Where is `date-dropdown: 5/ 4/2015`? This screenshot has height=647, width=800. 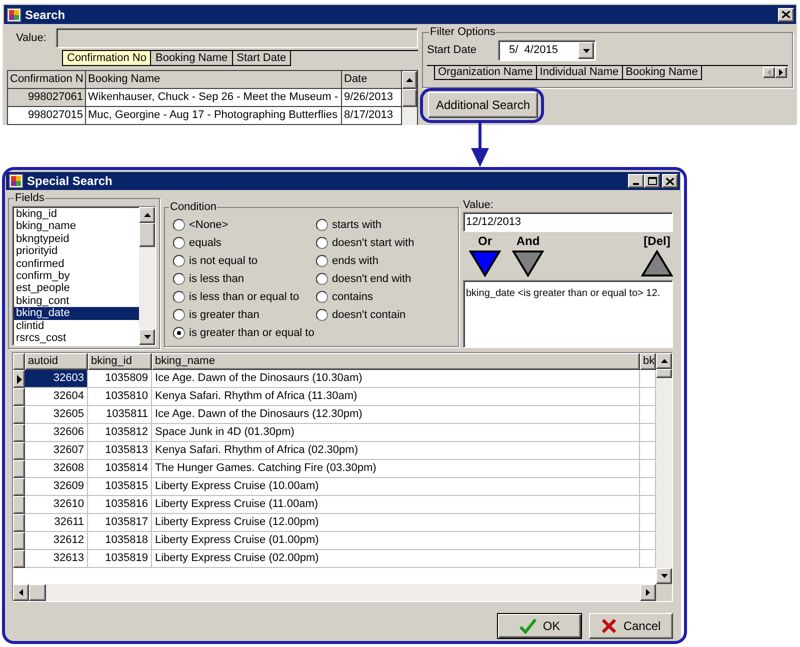 date-dropdown: 5/ 4/2015 is located at coordinates (547, 50).